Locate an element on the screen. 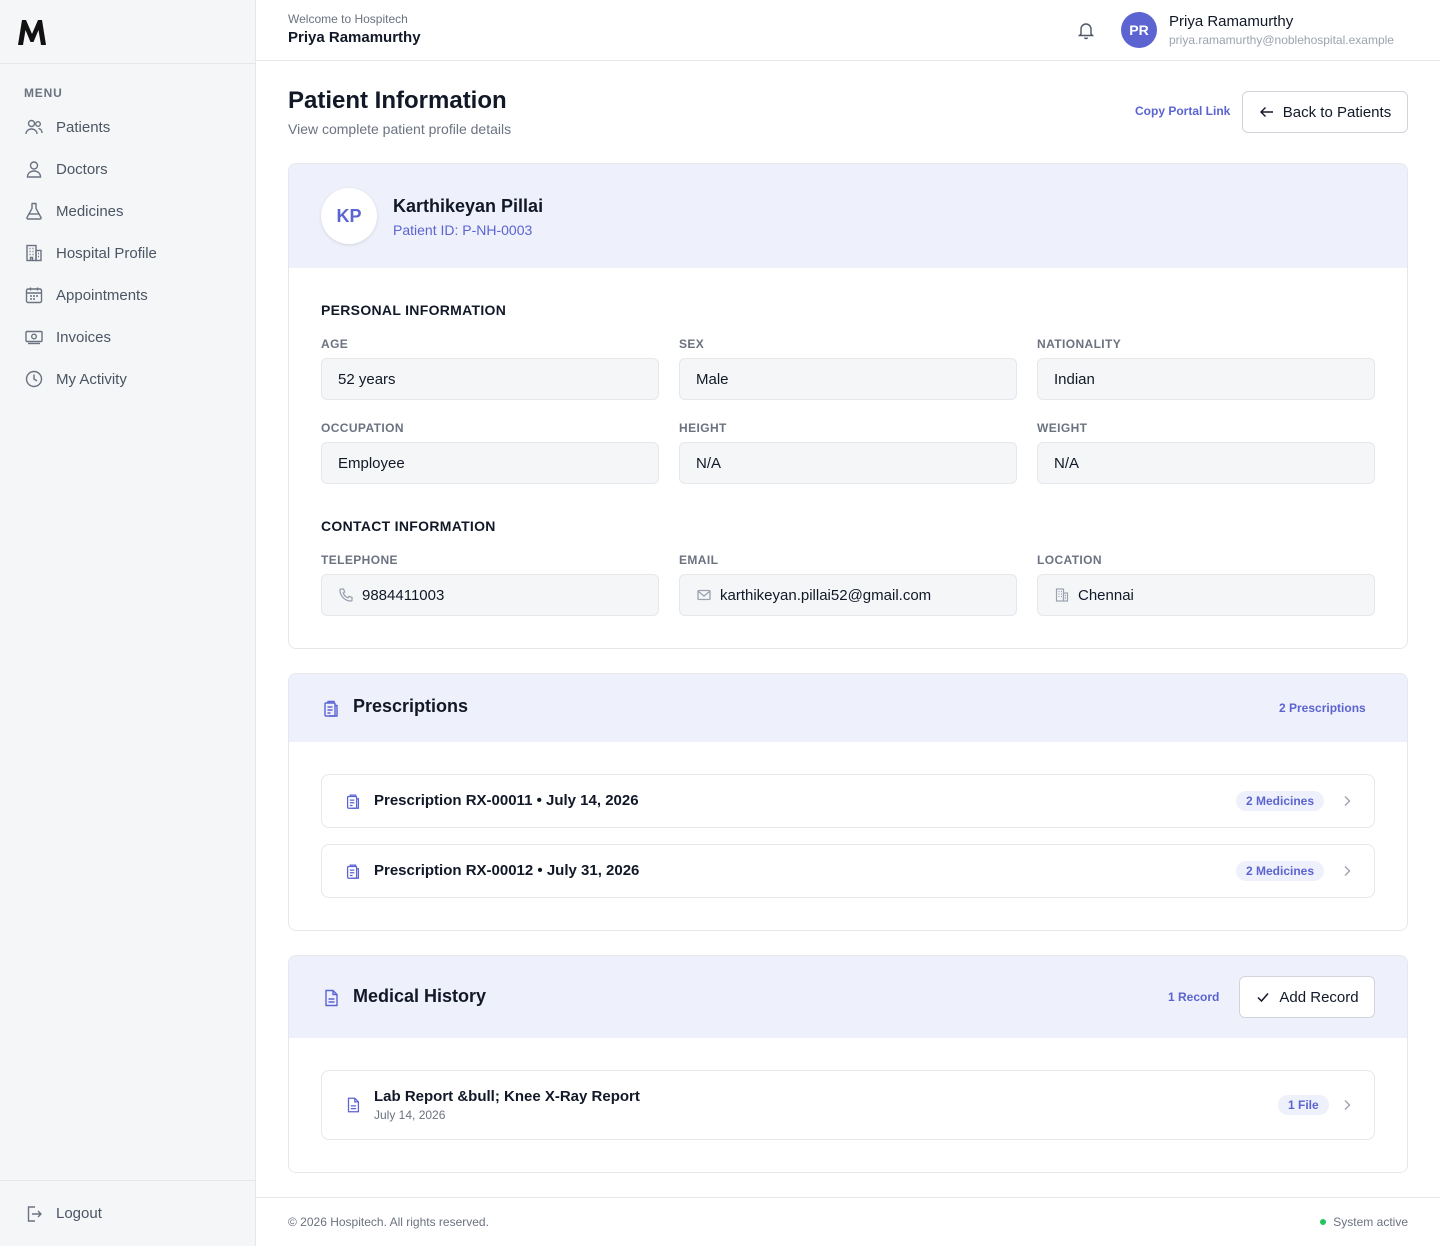 Image resolution: width=1440 pixels, height=1246 pixels. sidebar-item-my-activity: My Activity is located at coordinates (127, 379).